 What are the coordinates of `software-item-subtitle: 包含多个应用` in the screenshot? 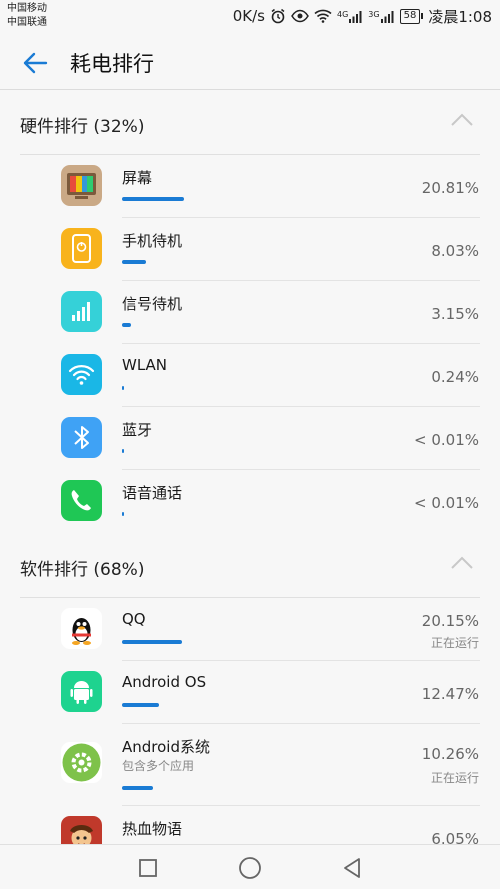 It's located at (158, 766).